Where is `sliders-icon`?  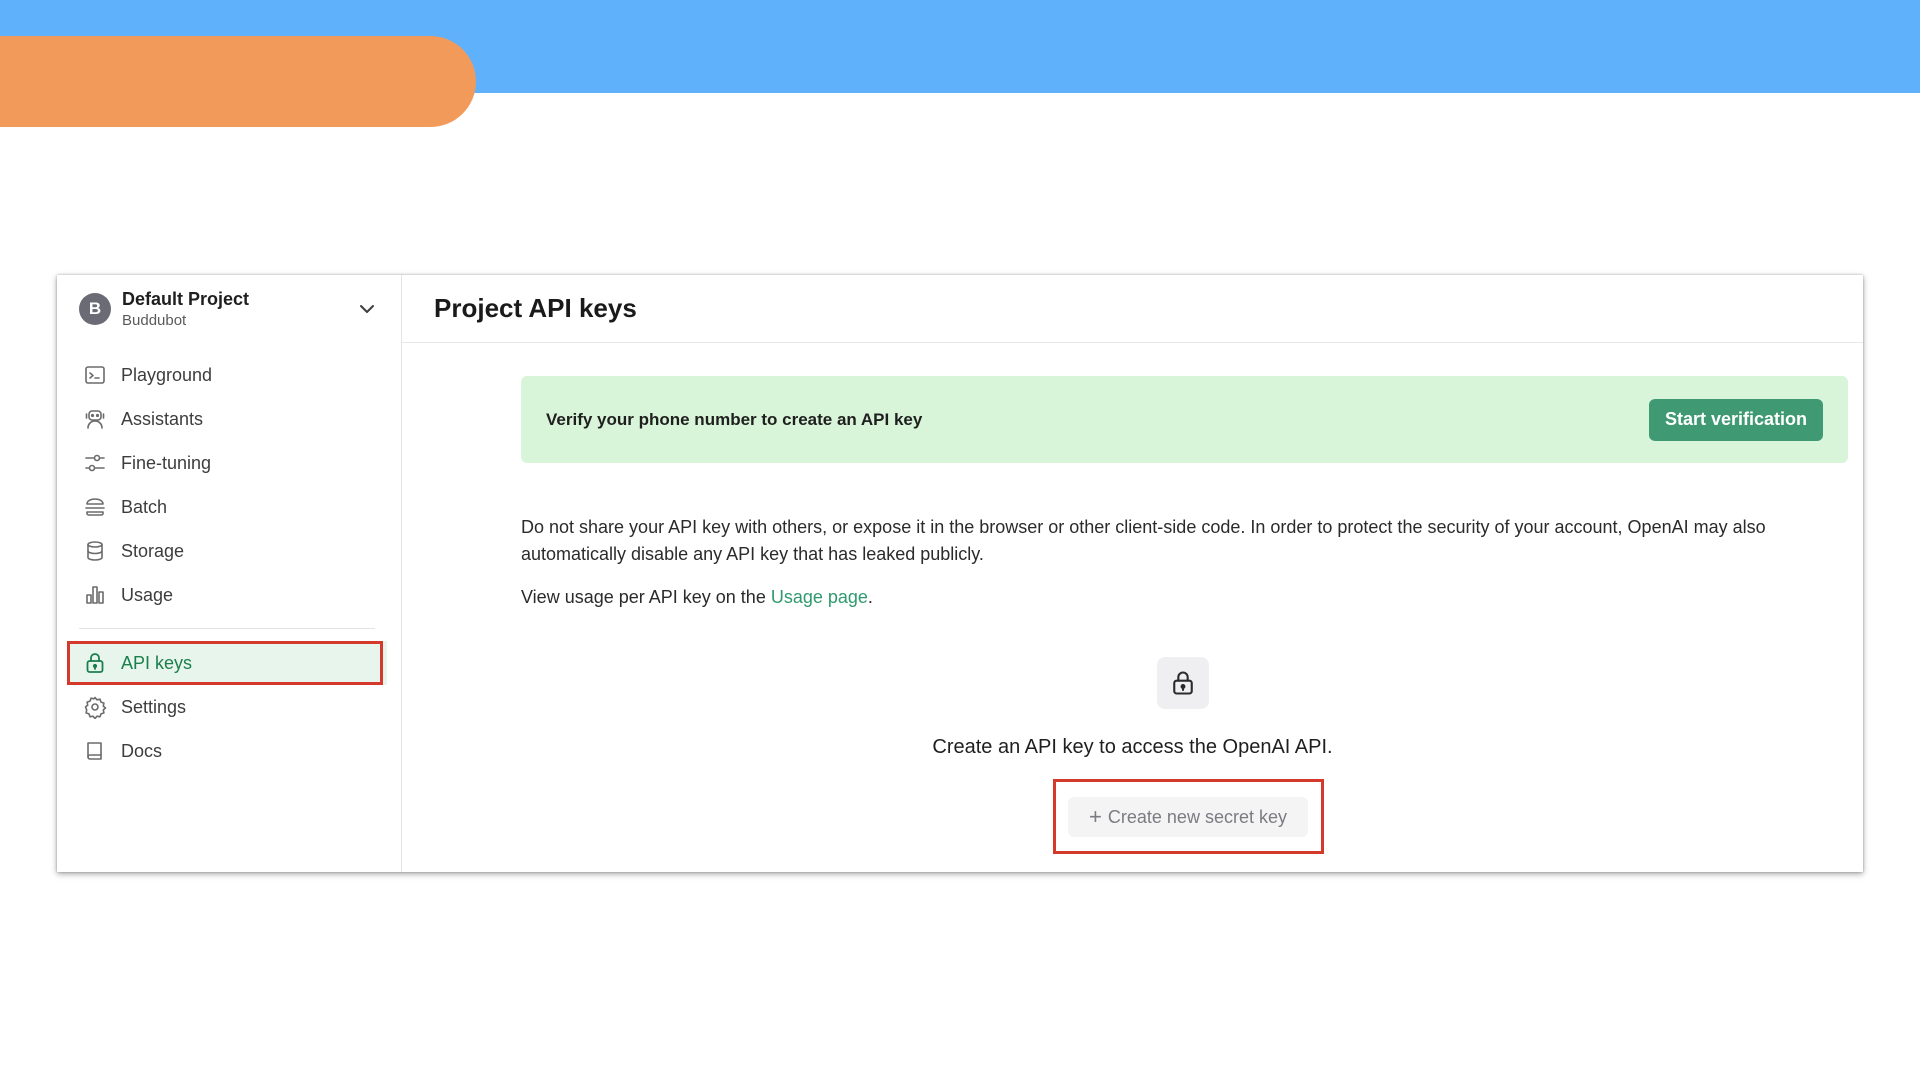
sliders-icon is located at coordinates (95, 463).